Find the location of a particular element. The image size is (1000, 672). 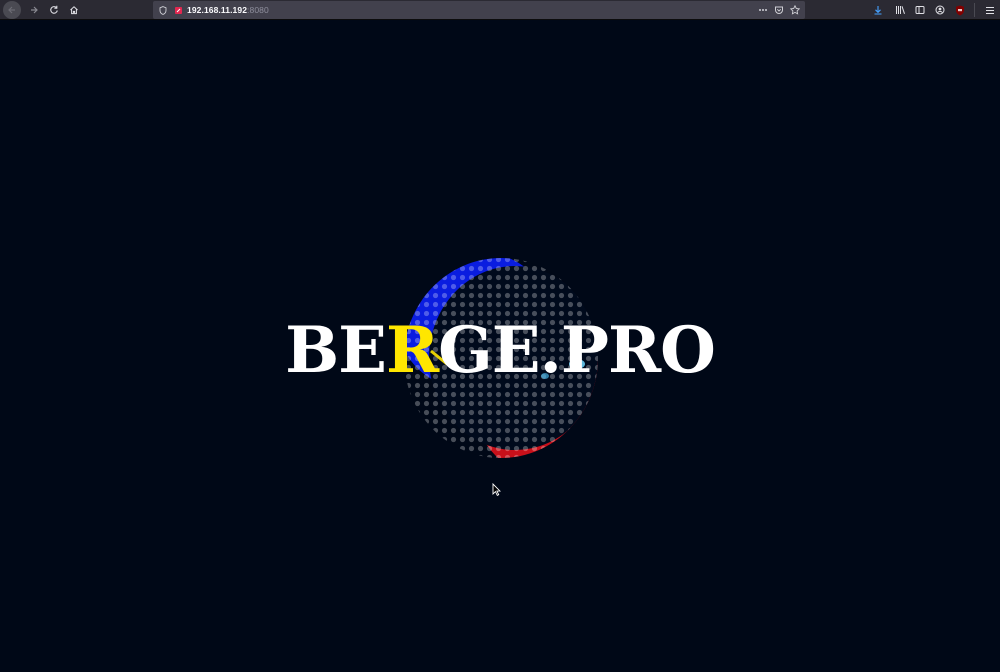

browser-toolbar: 192.168.11.192:8080 is located at coordinates (500, 10).